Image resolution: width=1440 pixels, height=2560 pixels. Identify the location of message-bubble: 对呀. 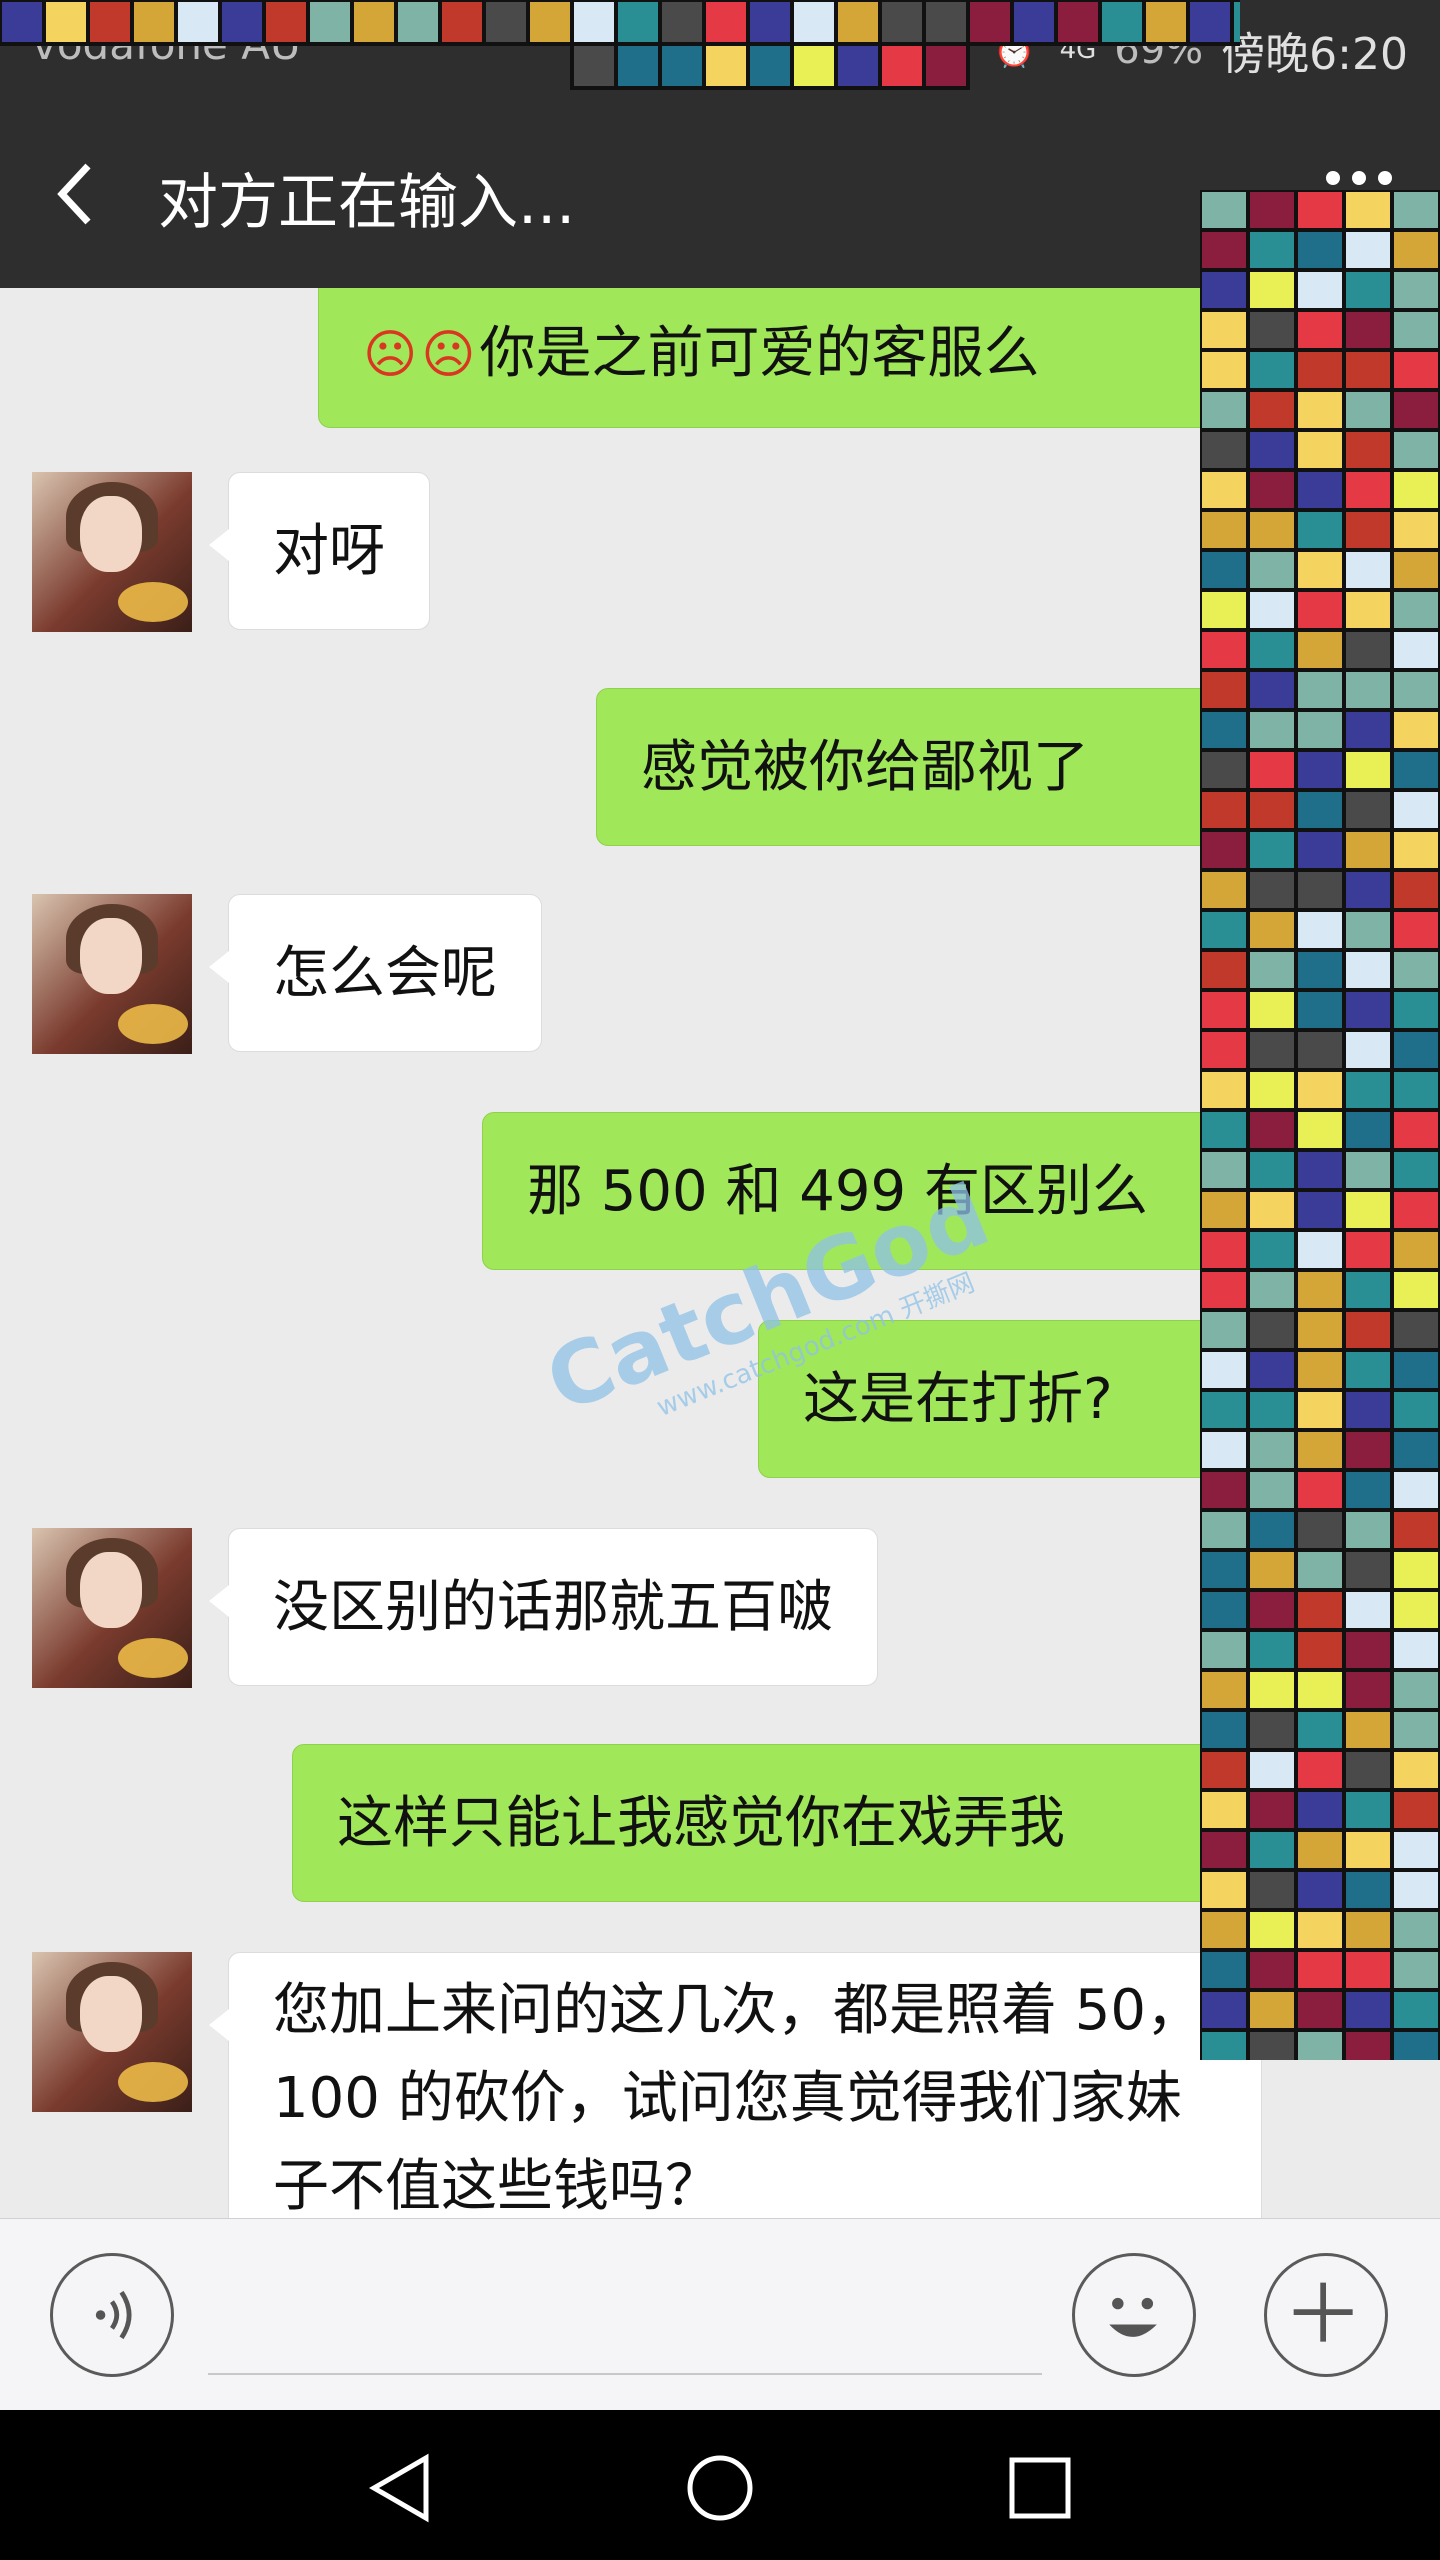
(319, 551).